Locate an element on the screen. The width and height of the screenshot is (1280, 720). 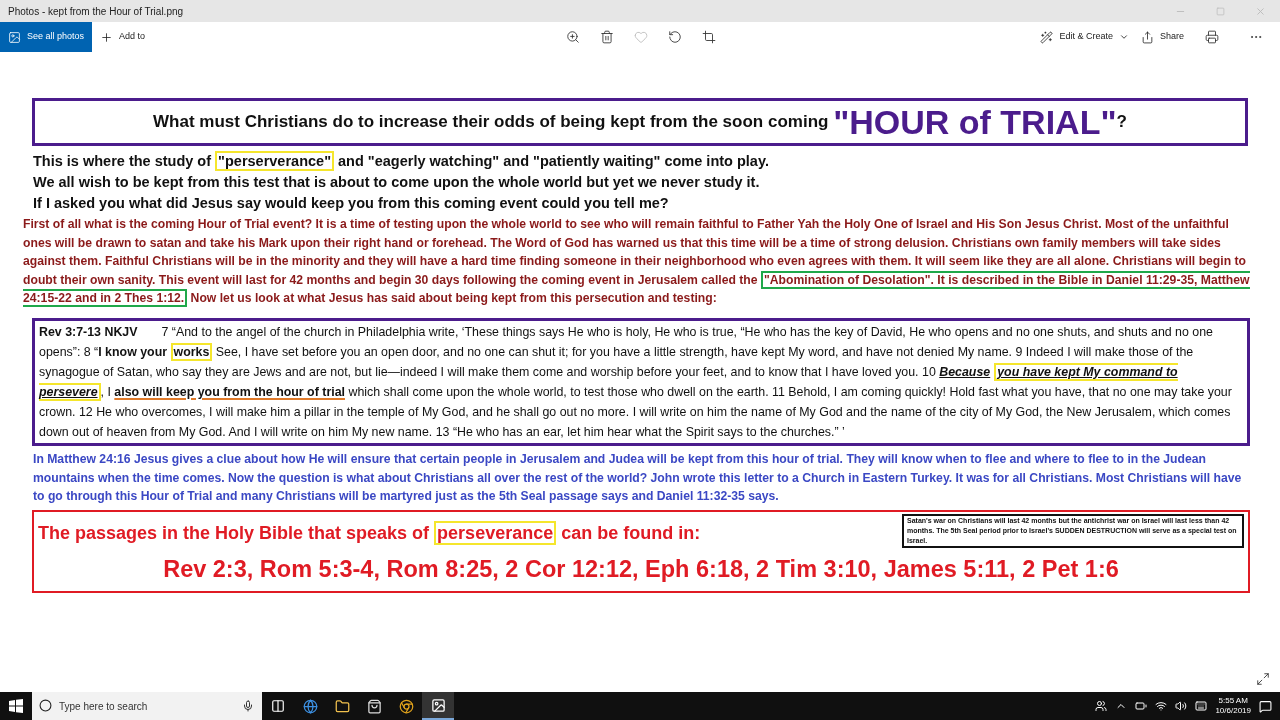
commentary-paragraph: In Matthew 24:16 Jesus gives a clue about how He will ensure that certain people in Jerusalem and Judea will be kept from this hour of trial. They will know when to flee and where to flee to in the Judean mountains when the time comes. Now the question is what about Christians all over the rest of the world? John wrote this letter to a Church in Eastern Turkey. It was for all Christians. Most Christians will have to go through this Hour of Trial and many Christians will be martyred just as the 5th Seal passage says and Daniel 11:32-35 says. is located at coordinates (637, 478).